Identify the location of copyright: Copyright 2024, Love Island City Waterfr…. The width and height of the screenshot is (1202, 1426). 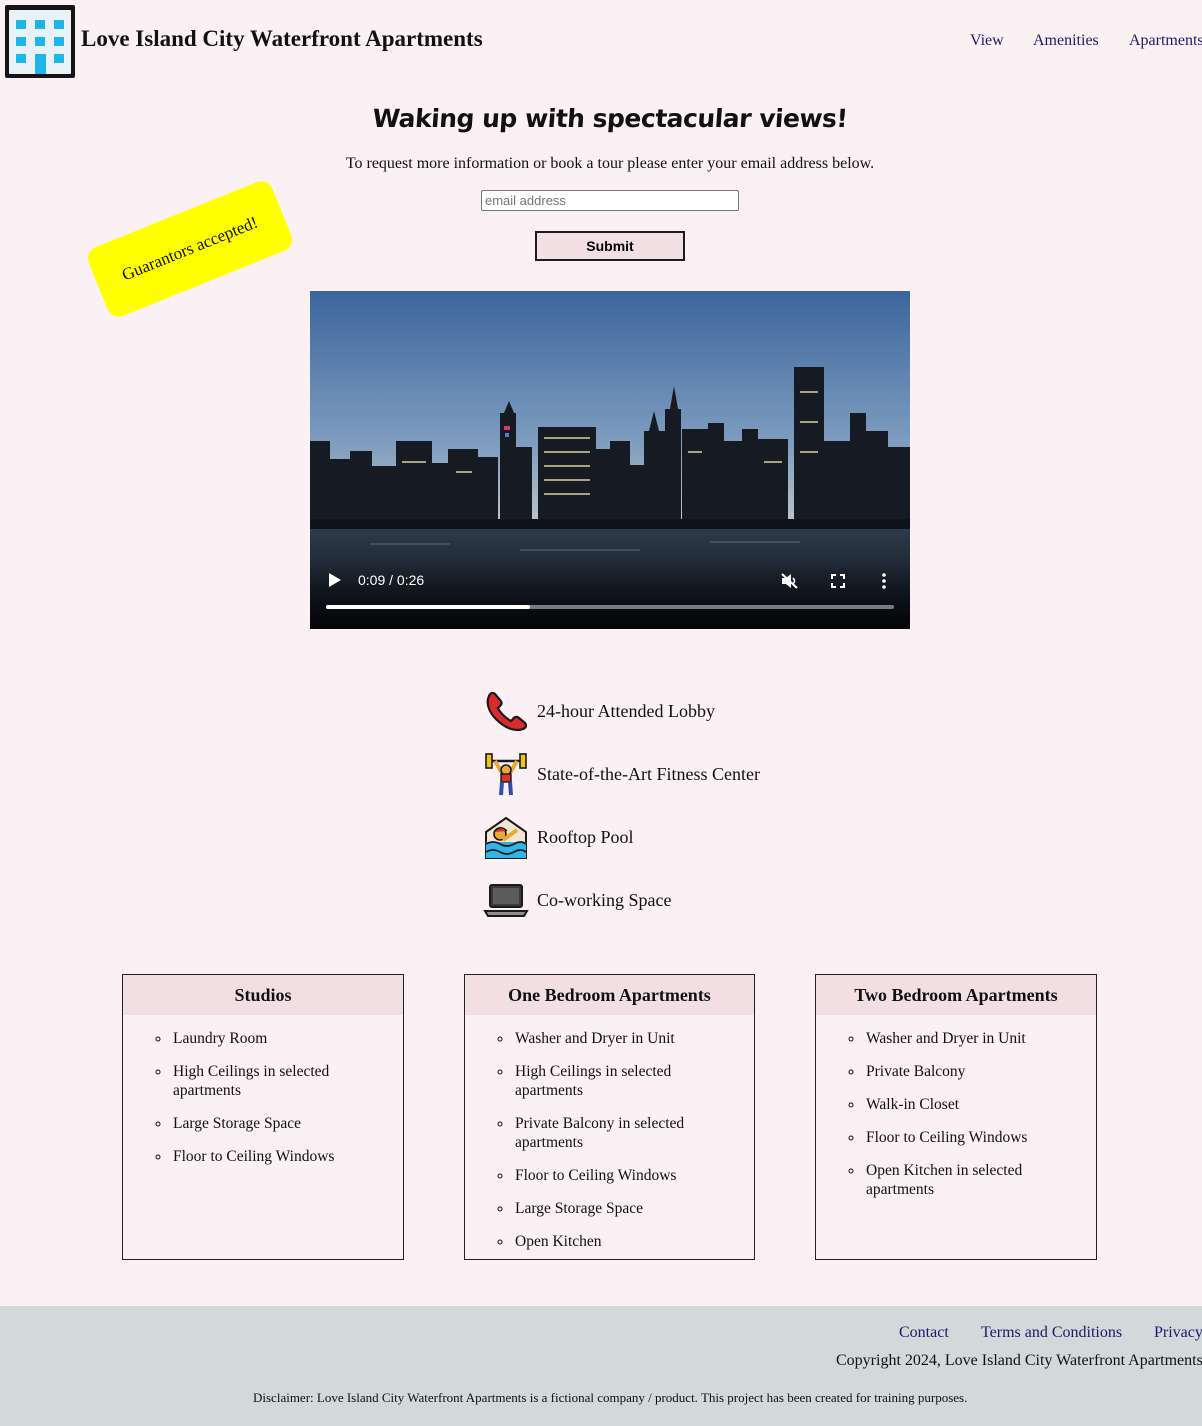
(1019, 1360).